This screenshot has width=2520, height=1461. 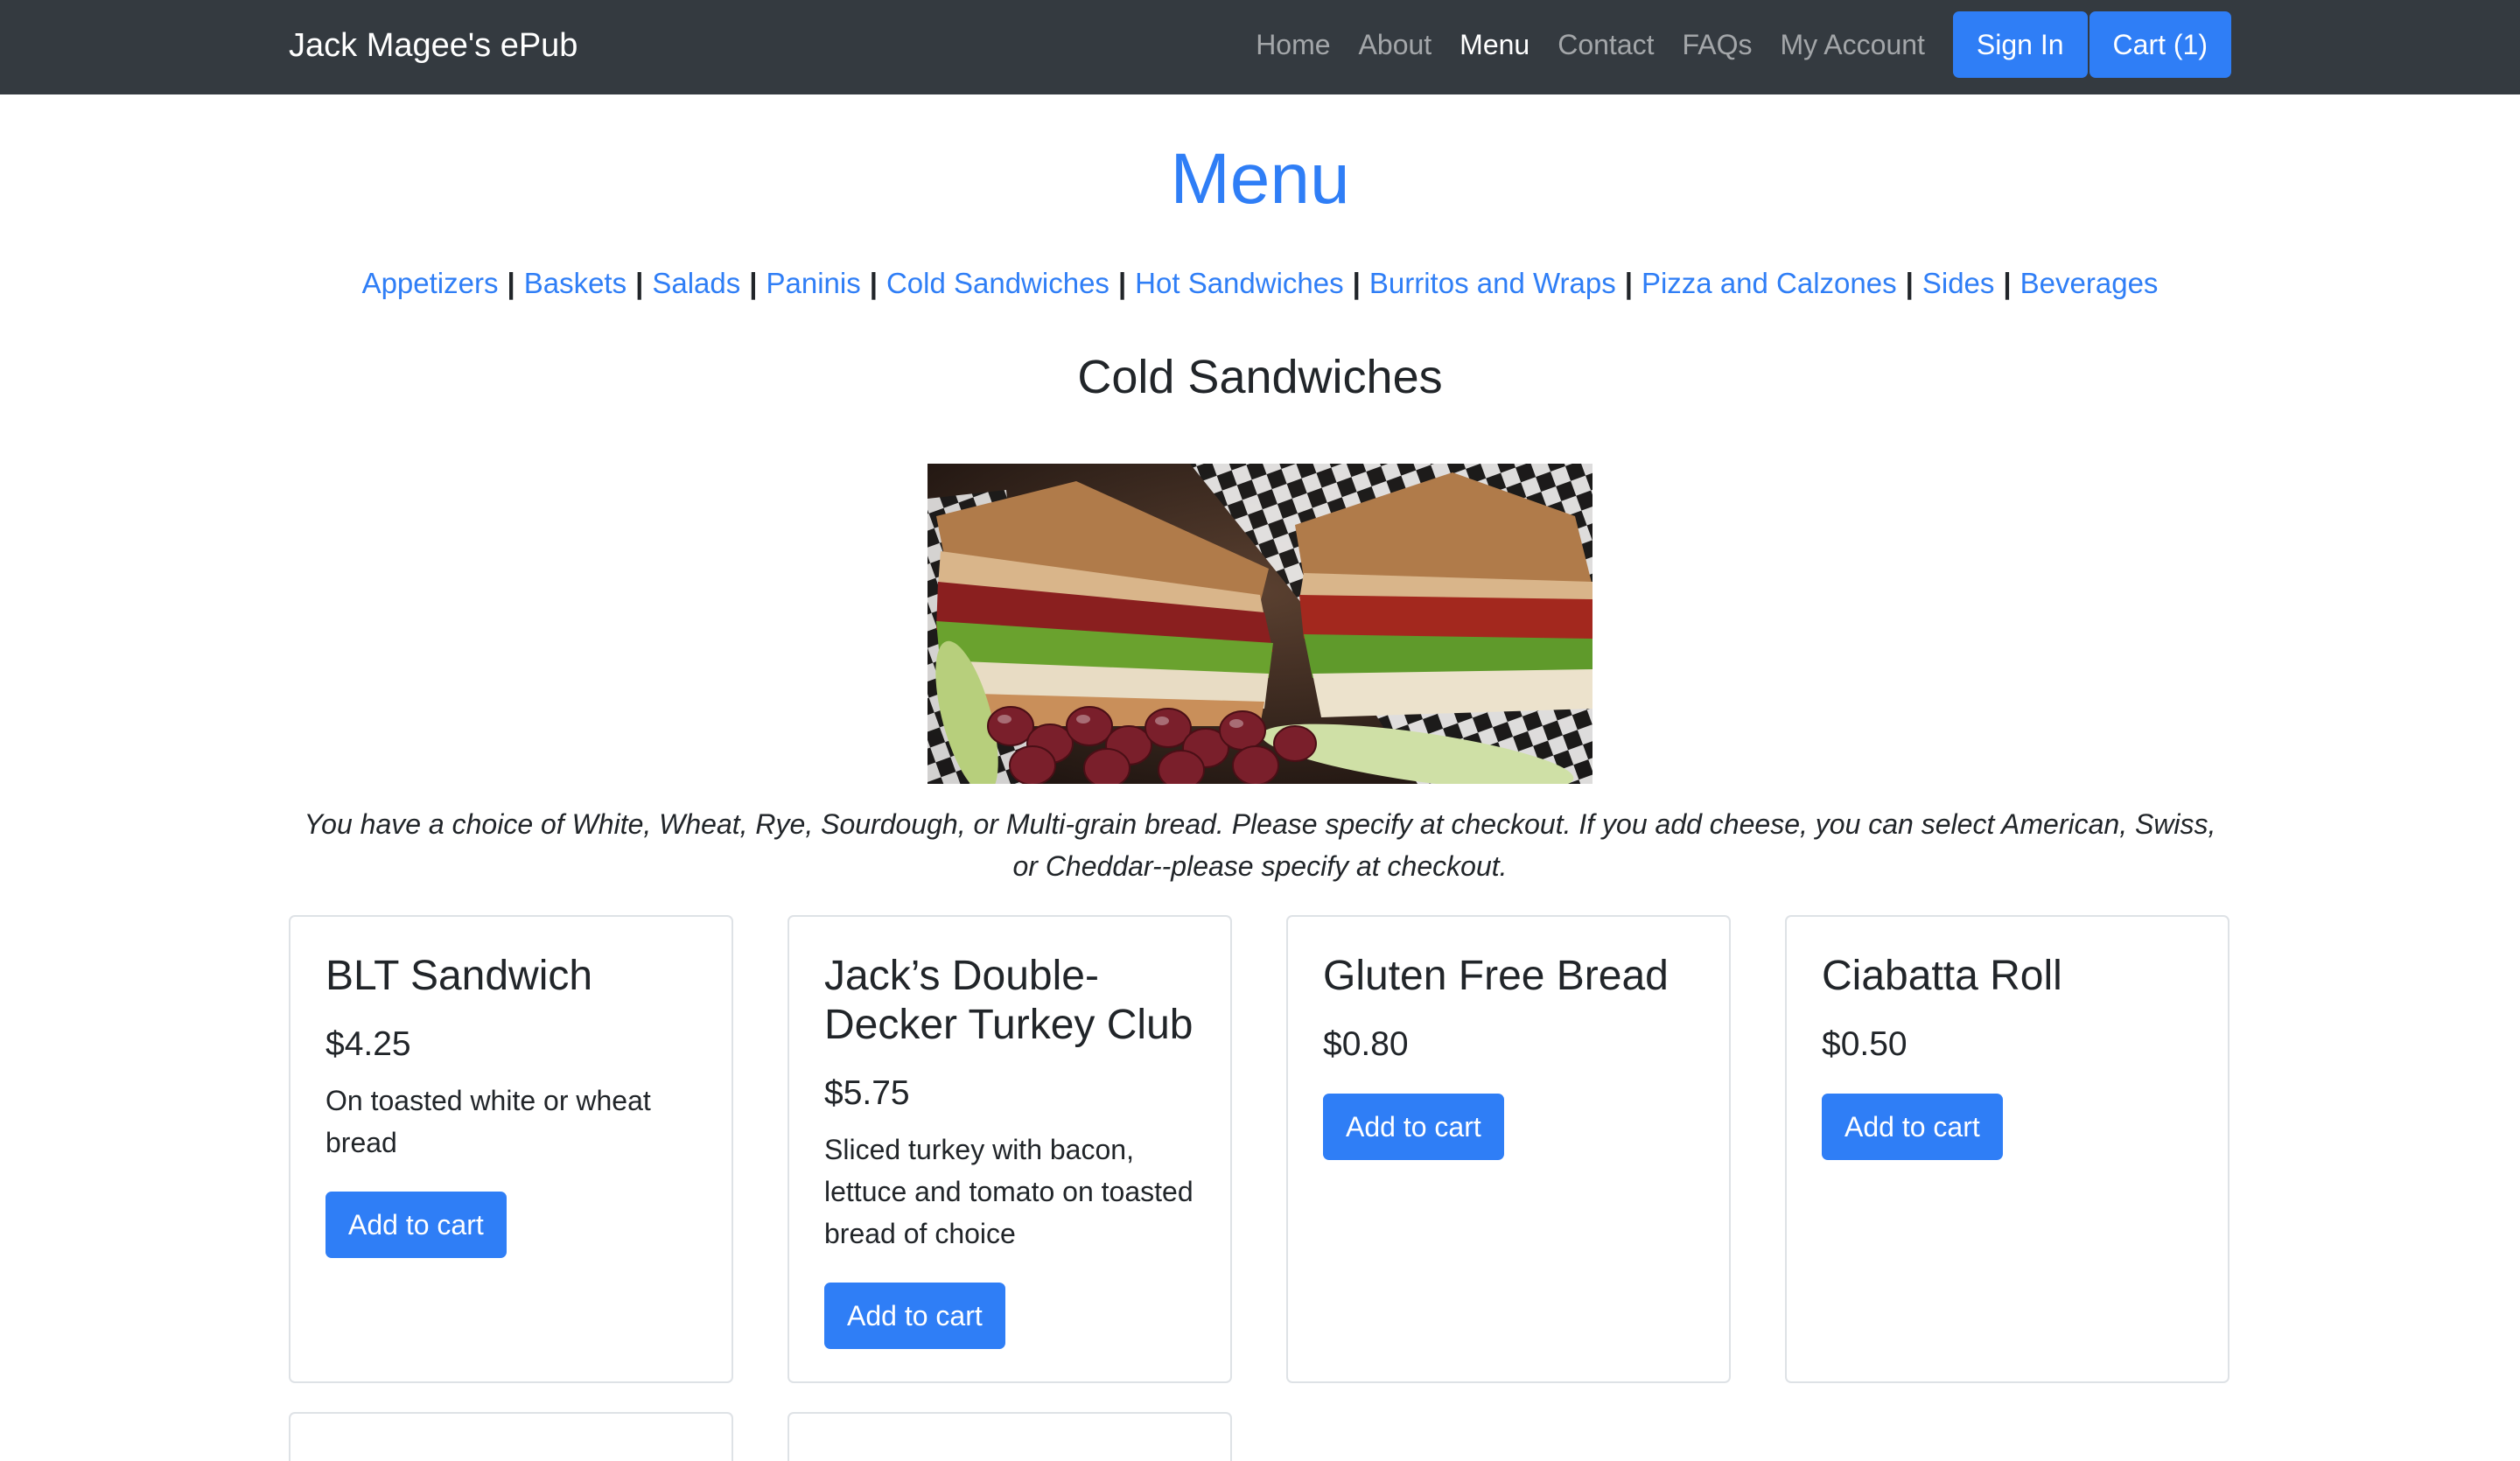 I want to click on menu-item-card: Gluten Free Bread $0.80 Add to cart, so click(x=1508, y=1149).